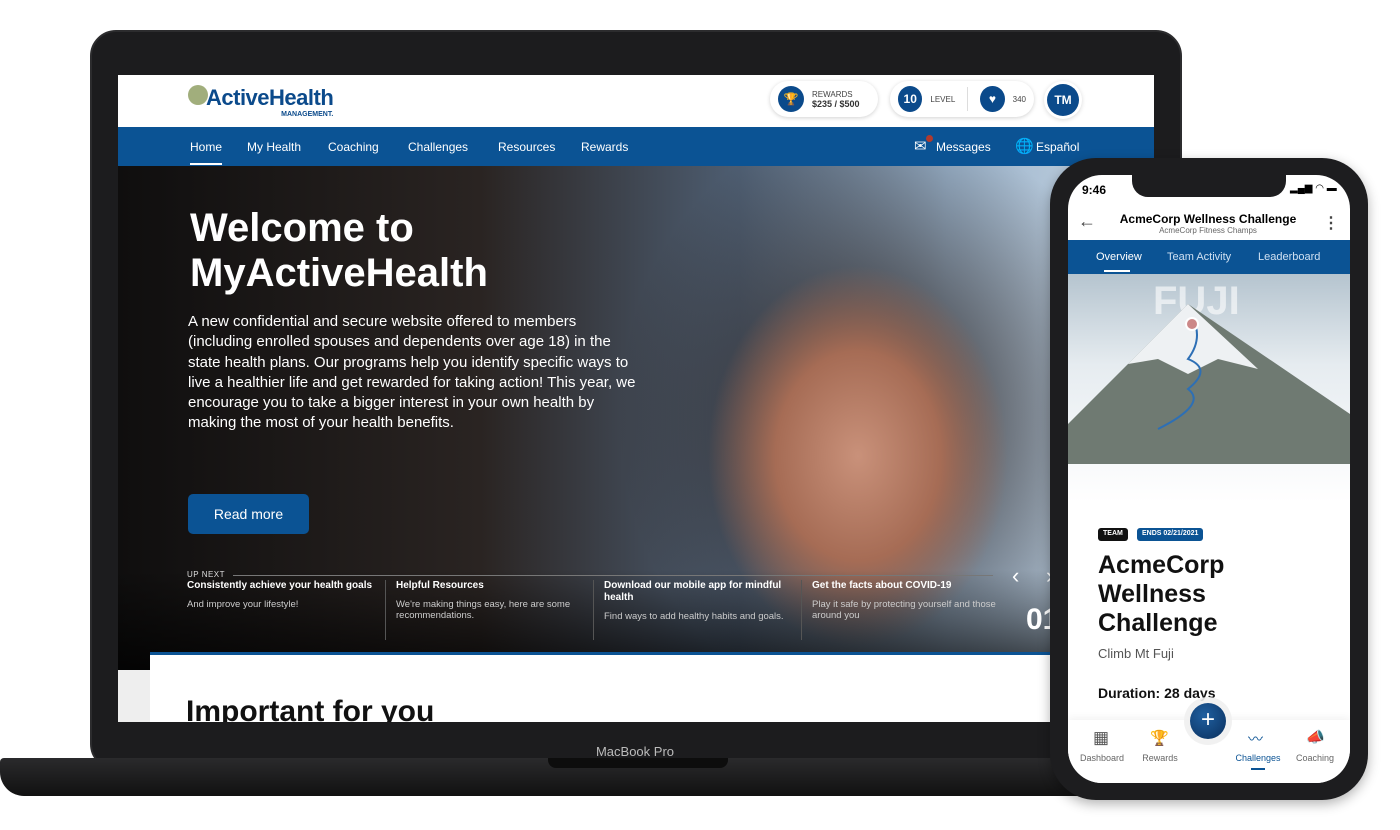  I want to click on dashboard-icon: ▦, so click(1101, 737).